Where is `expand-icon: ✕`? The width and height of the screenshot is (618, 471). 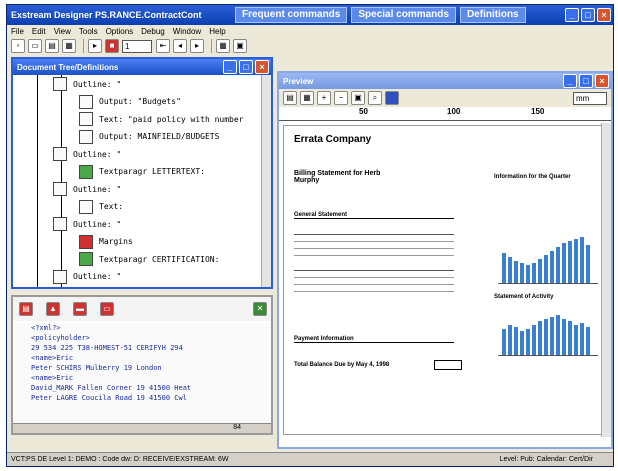
expand-icon: ✕ is located at coordinates (260, 309).